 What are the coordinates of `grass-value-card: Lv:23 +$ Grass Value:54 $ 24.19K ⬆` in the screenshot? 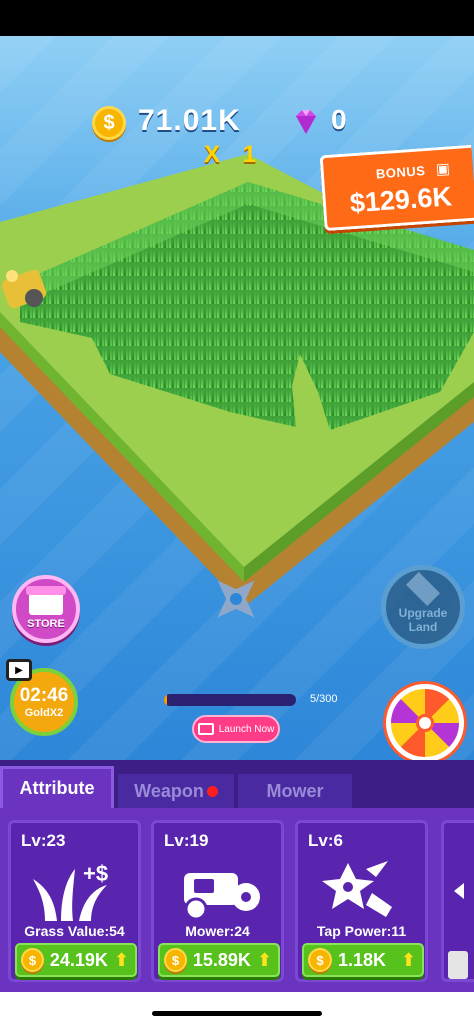 It's located at (74, 901).